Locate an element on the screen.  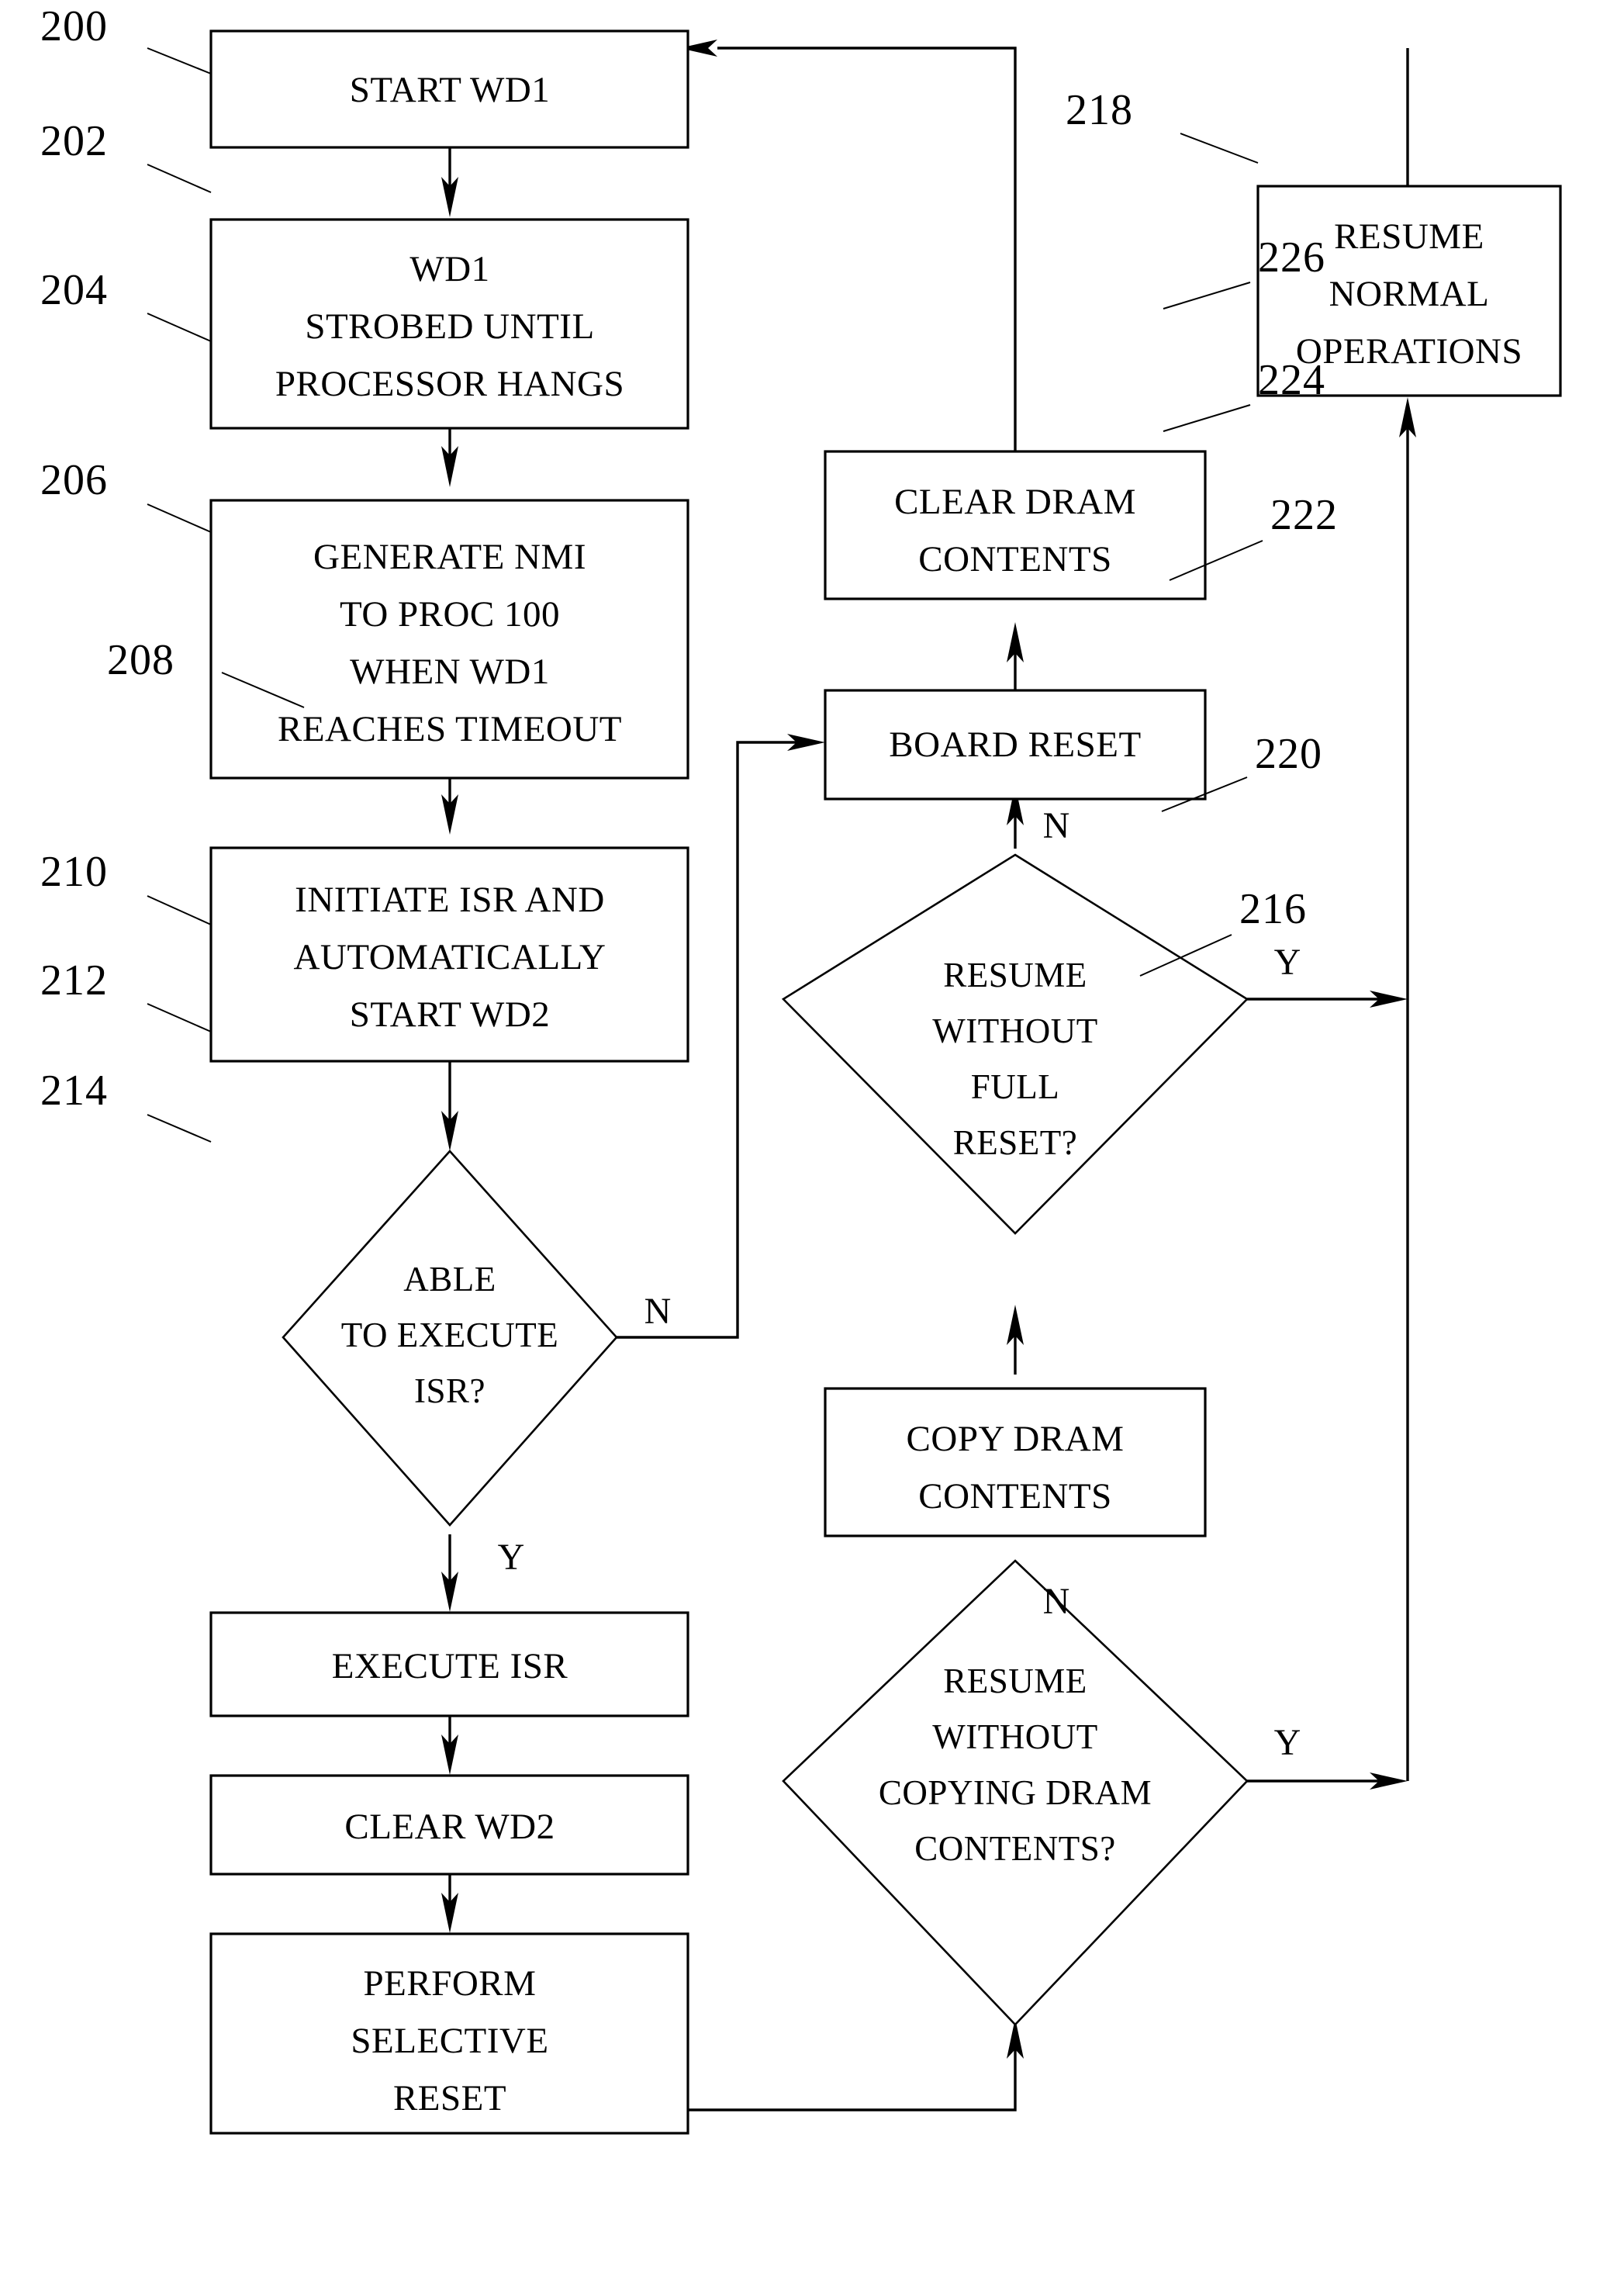
node-206-line-2: START WD2 is located at coordinates (450, 1014).